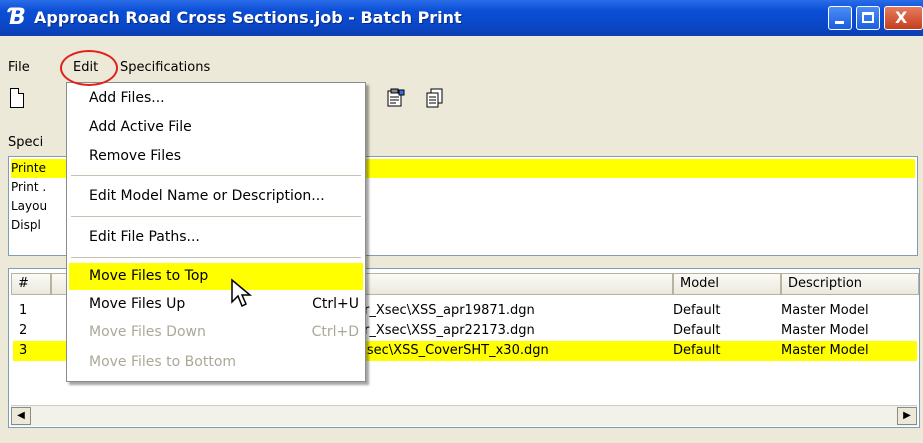 The height and width of the screenshot is (443, 923). I want to click on menu-item-add-active-file: Add Active File, so click(216, 127).